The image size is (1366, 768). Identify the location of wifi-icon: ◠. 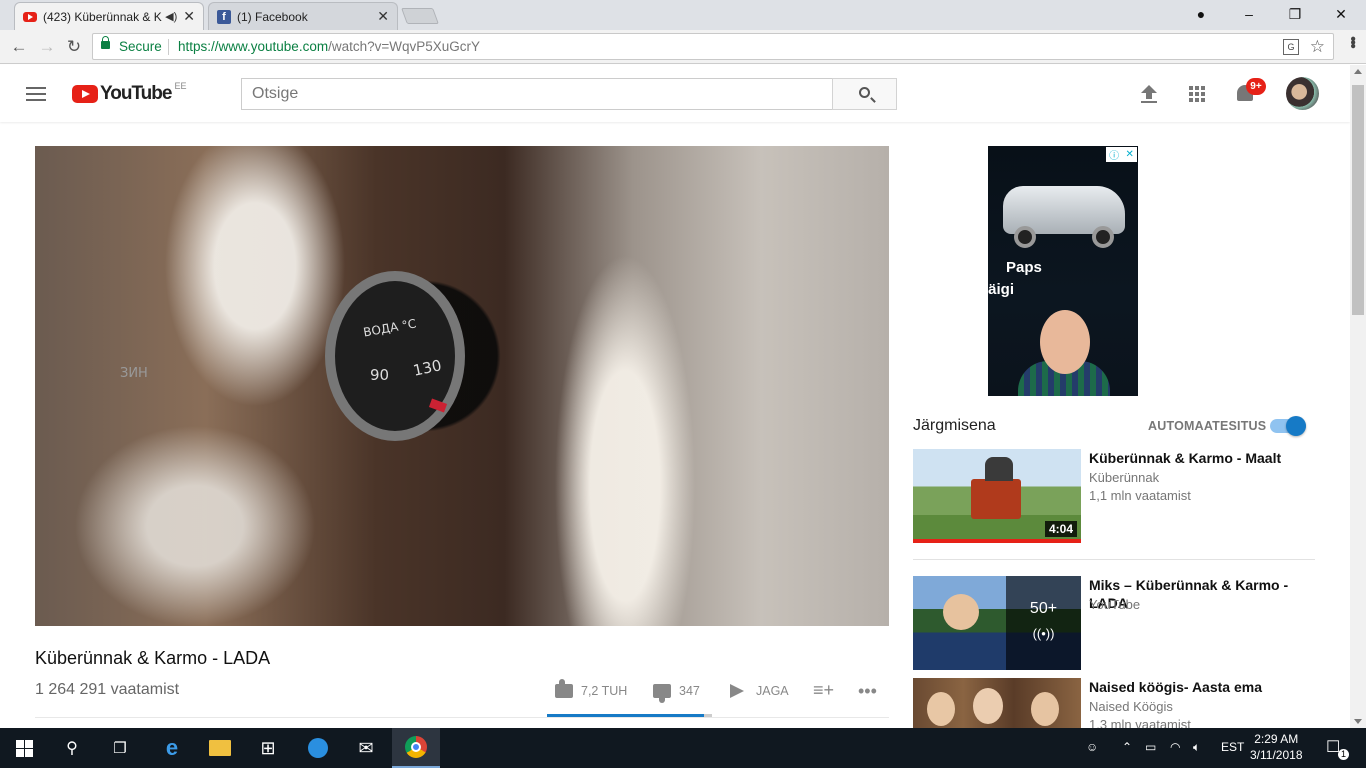
(1175, 747).